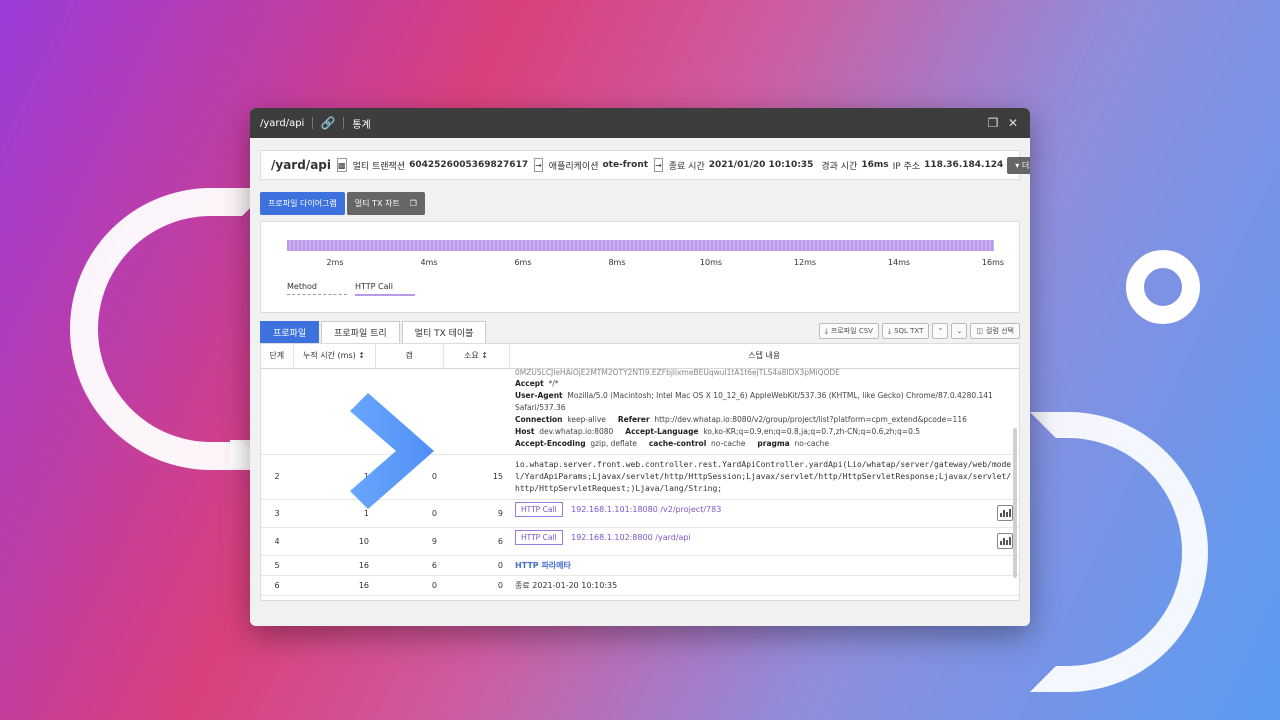 This screenshot has width=1280, height=720. I want to click on maximize-icon: ❐, so click(993, 123).